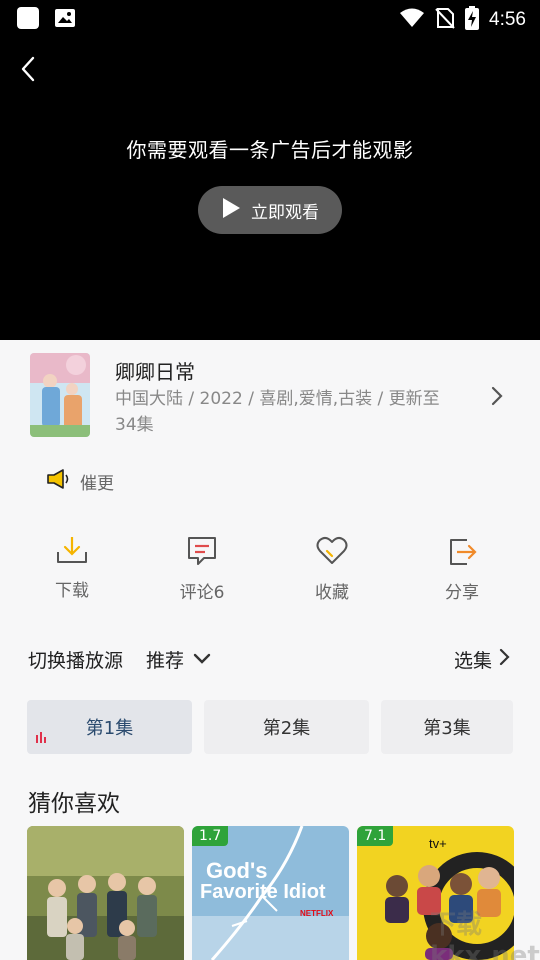  What do you see at coordinates (270, 659) in the screenshot?
I see `source-row: 切换播放源 推荐 选集` at bounding box center [270, 659].